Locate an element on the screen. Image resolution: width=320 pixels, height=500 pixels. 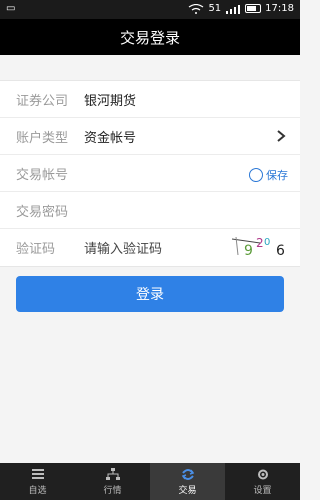
account-type-row: 账户类型 资金帐号 is located at coordinates (150, 136).